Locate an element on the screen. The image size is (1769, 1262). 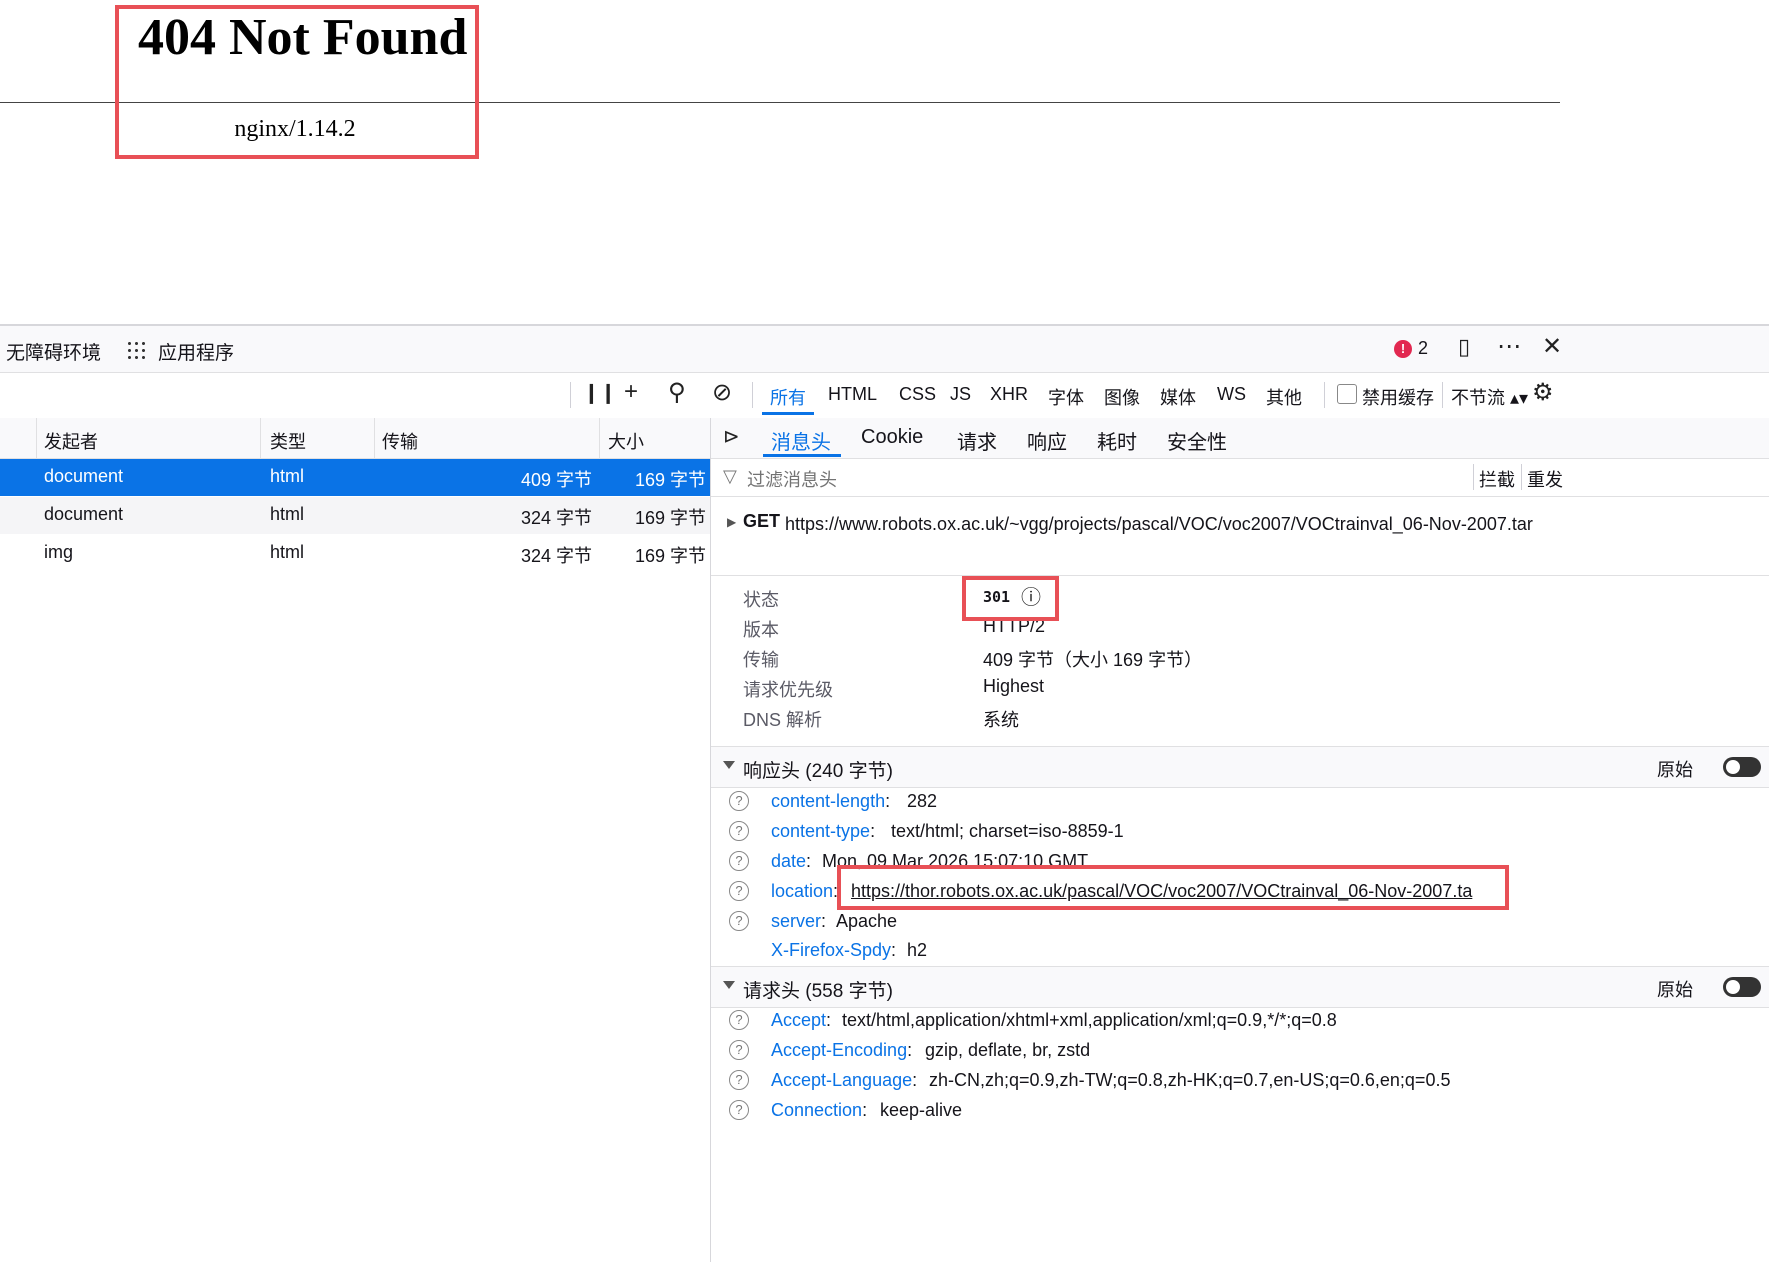
server-signature: nginx/1.14.2 is located at coordinates (295, 129).